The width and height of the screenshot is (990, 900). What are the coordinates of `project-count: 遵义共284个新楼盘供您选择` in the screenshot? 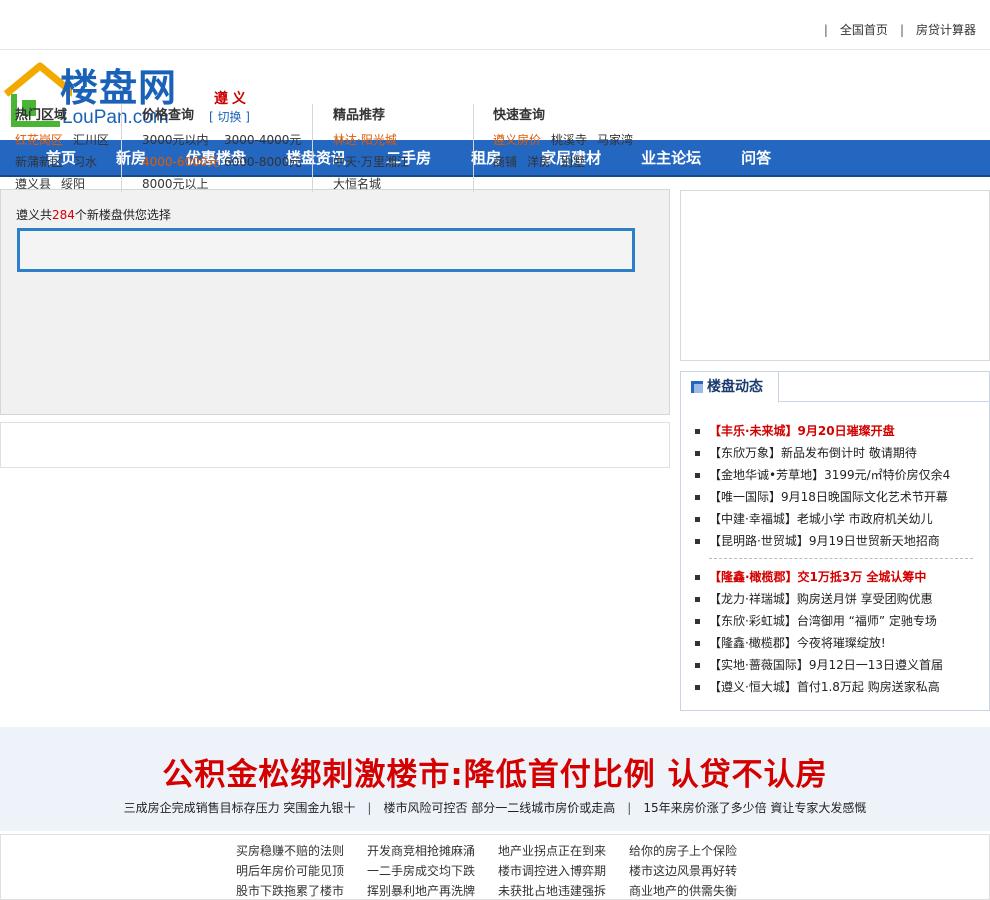 It's located at (93, 214).